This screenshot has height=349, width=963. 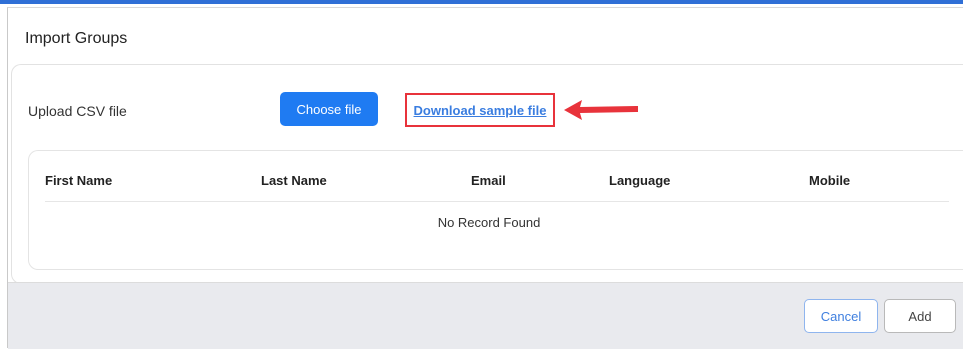 What do you see at coordinates (601, 110) in the screenshot?
I see `left-arrow-icon` at bounding box center [601, 110].